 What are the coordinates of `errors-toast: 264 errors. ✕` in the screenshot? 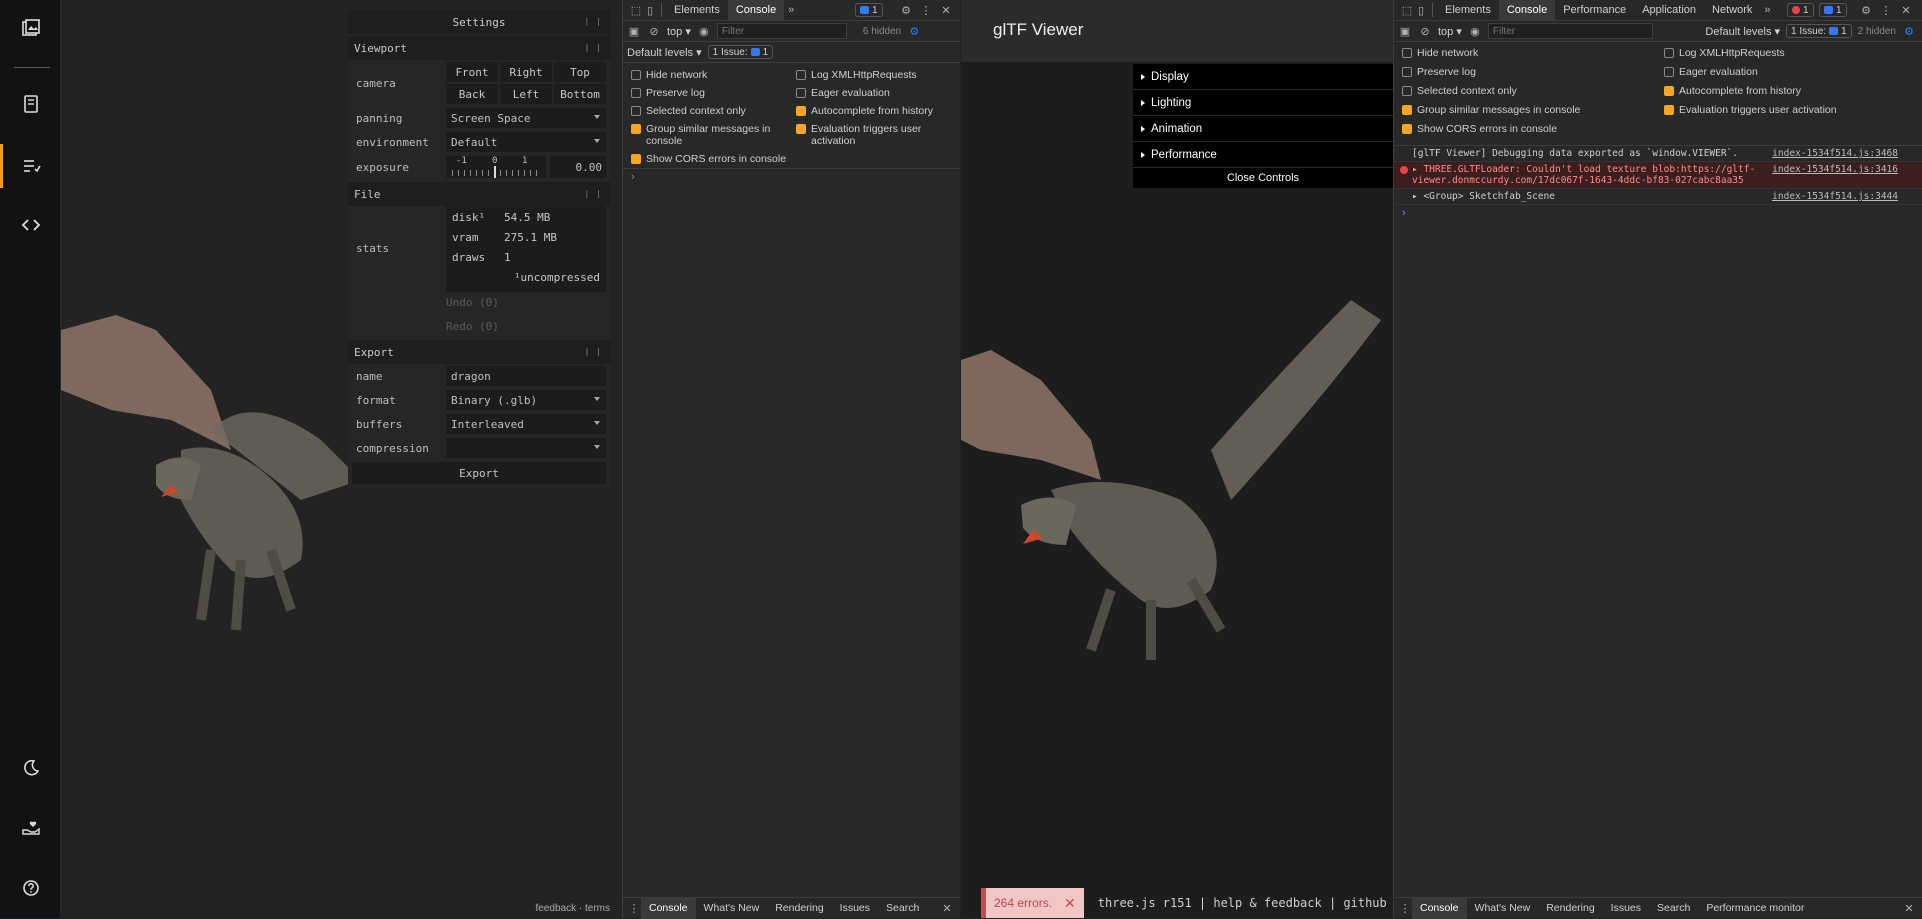 It's located at (1032, 903).